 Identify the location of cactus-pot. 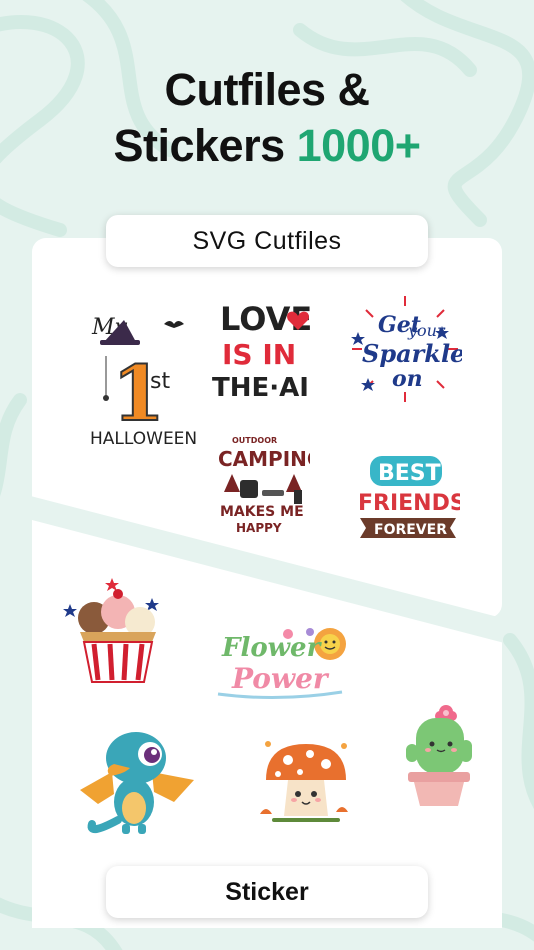
(439, 794).